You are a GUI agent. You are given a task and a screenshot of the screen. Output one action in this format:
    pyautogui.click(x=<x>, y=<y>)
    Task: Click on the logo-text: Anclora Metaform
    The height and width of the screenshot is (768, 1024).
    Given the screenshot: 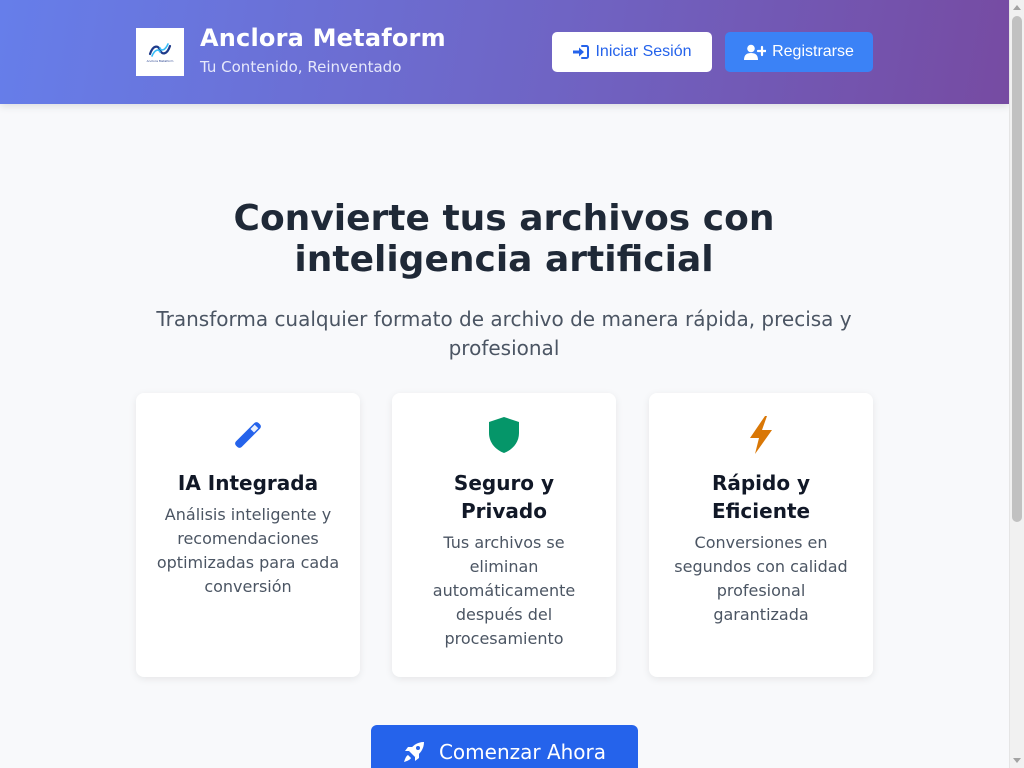 What is the action you would take?
    pyautogui.click(x=160, y=61)
    